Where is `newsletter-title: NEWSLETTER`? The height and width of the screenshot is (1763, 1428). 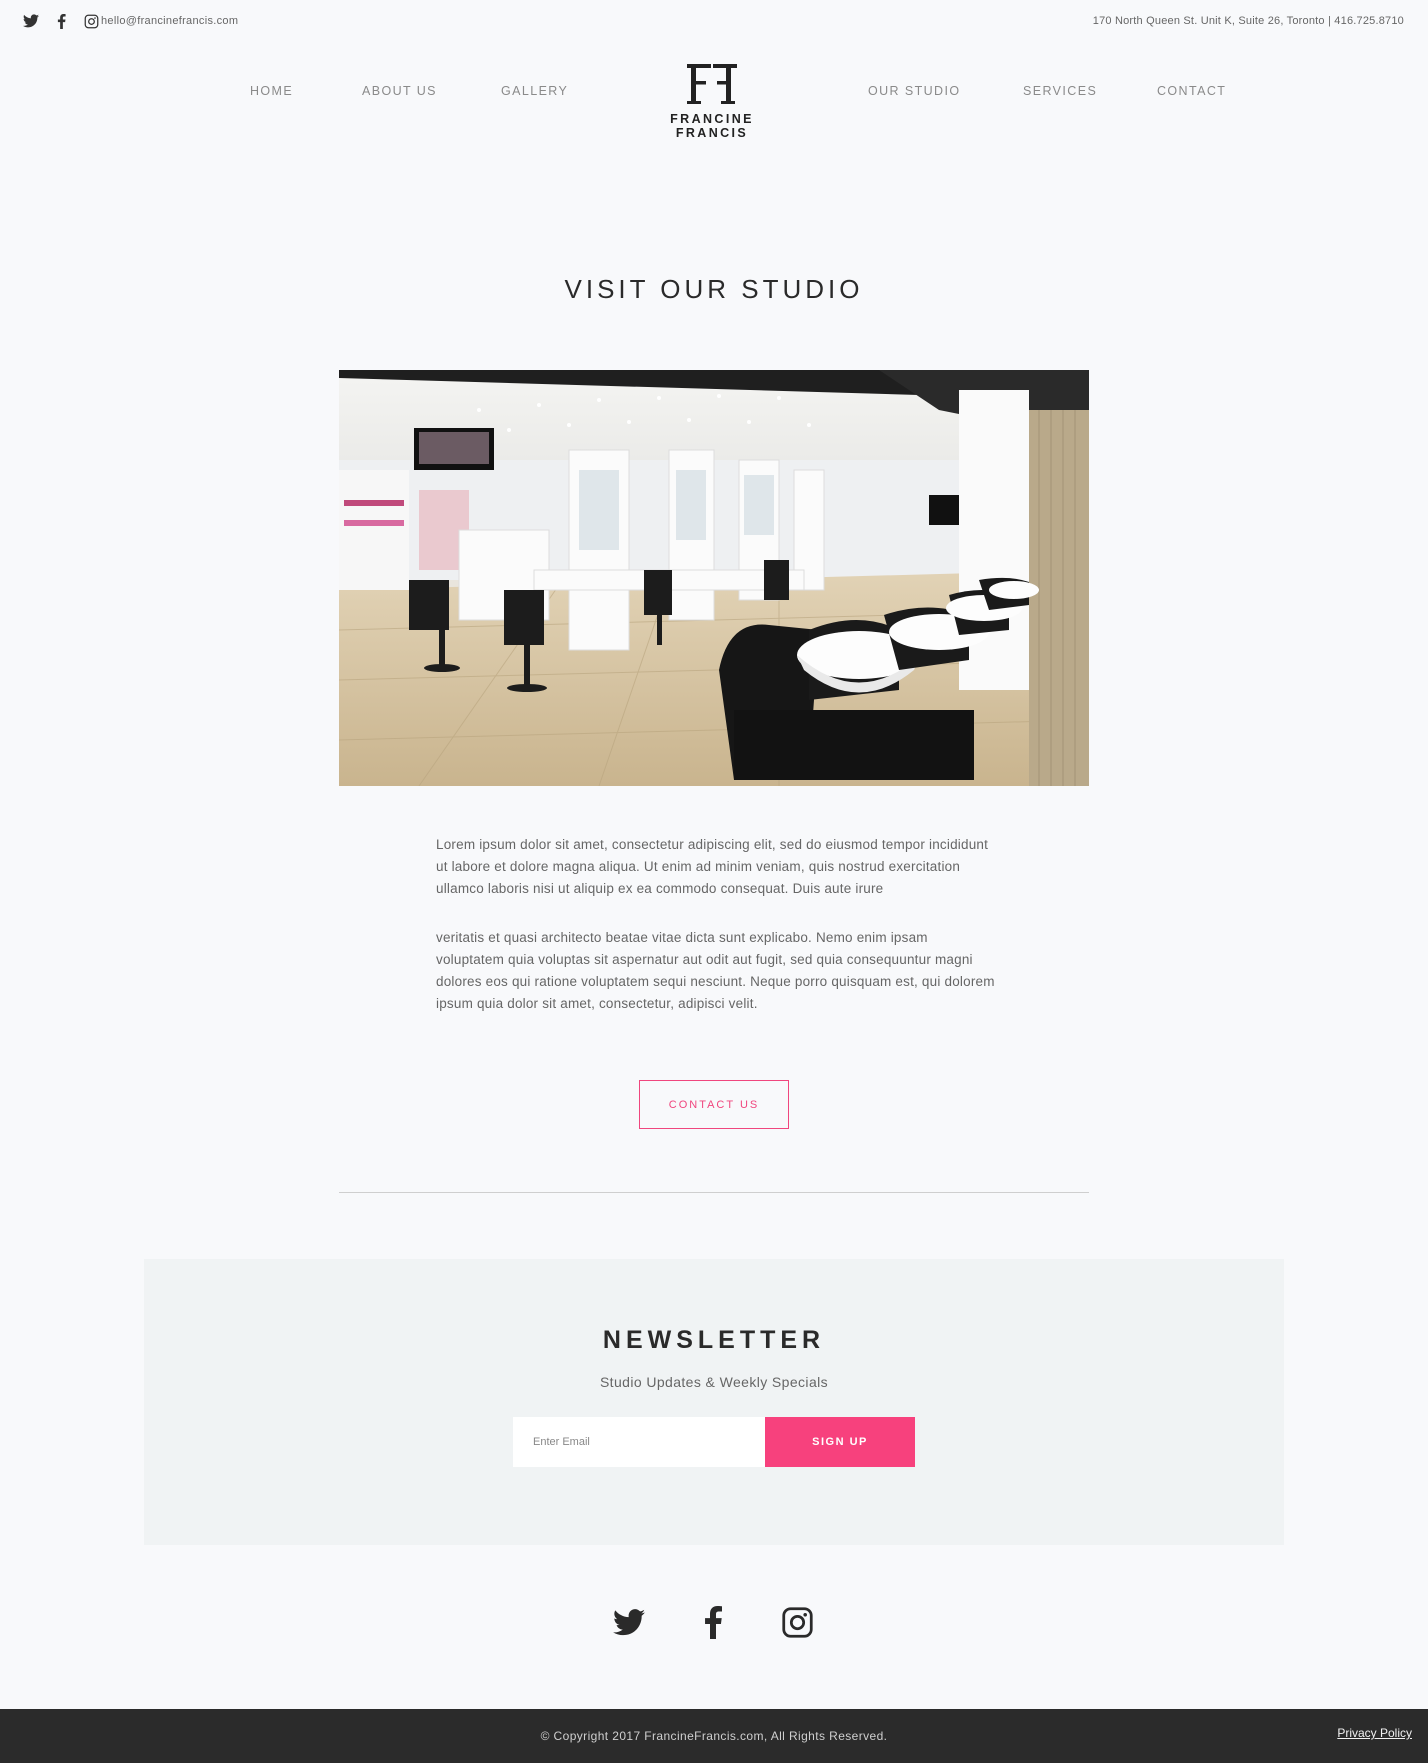
newsletter-title: NEWSLETTER is located at coordinates (714, 1340).